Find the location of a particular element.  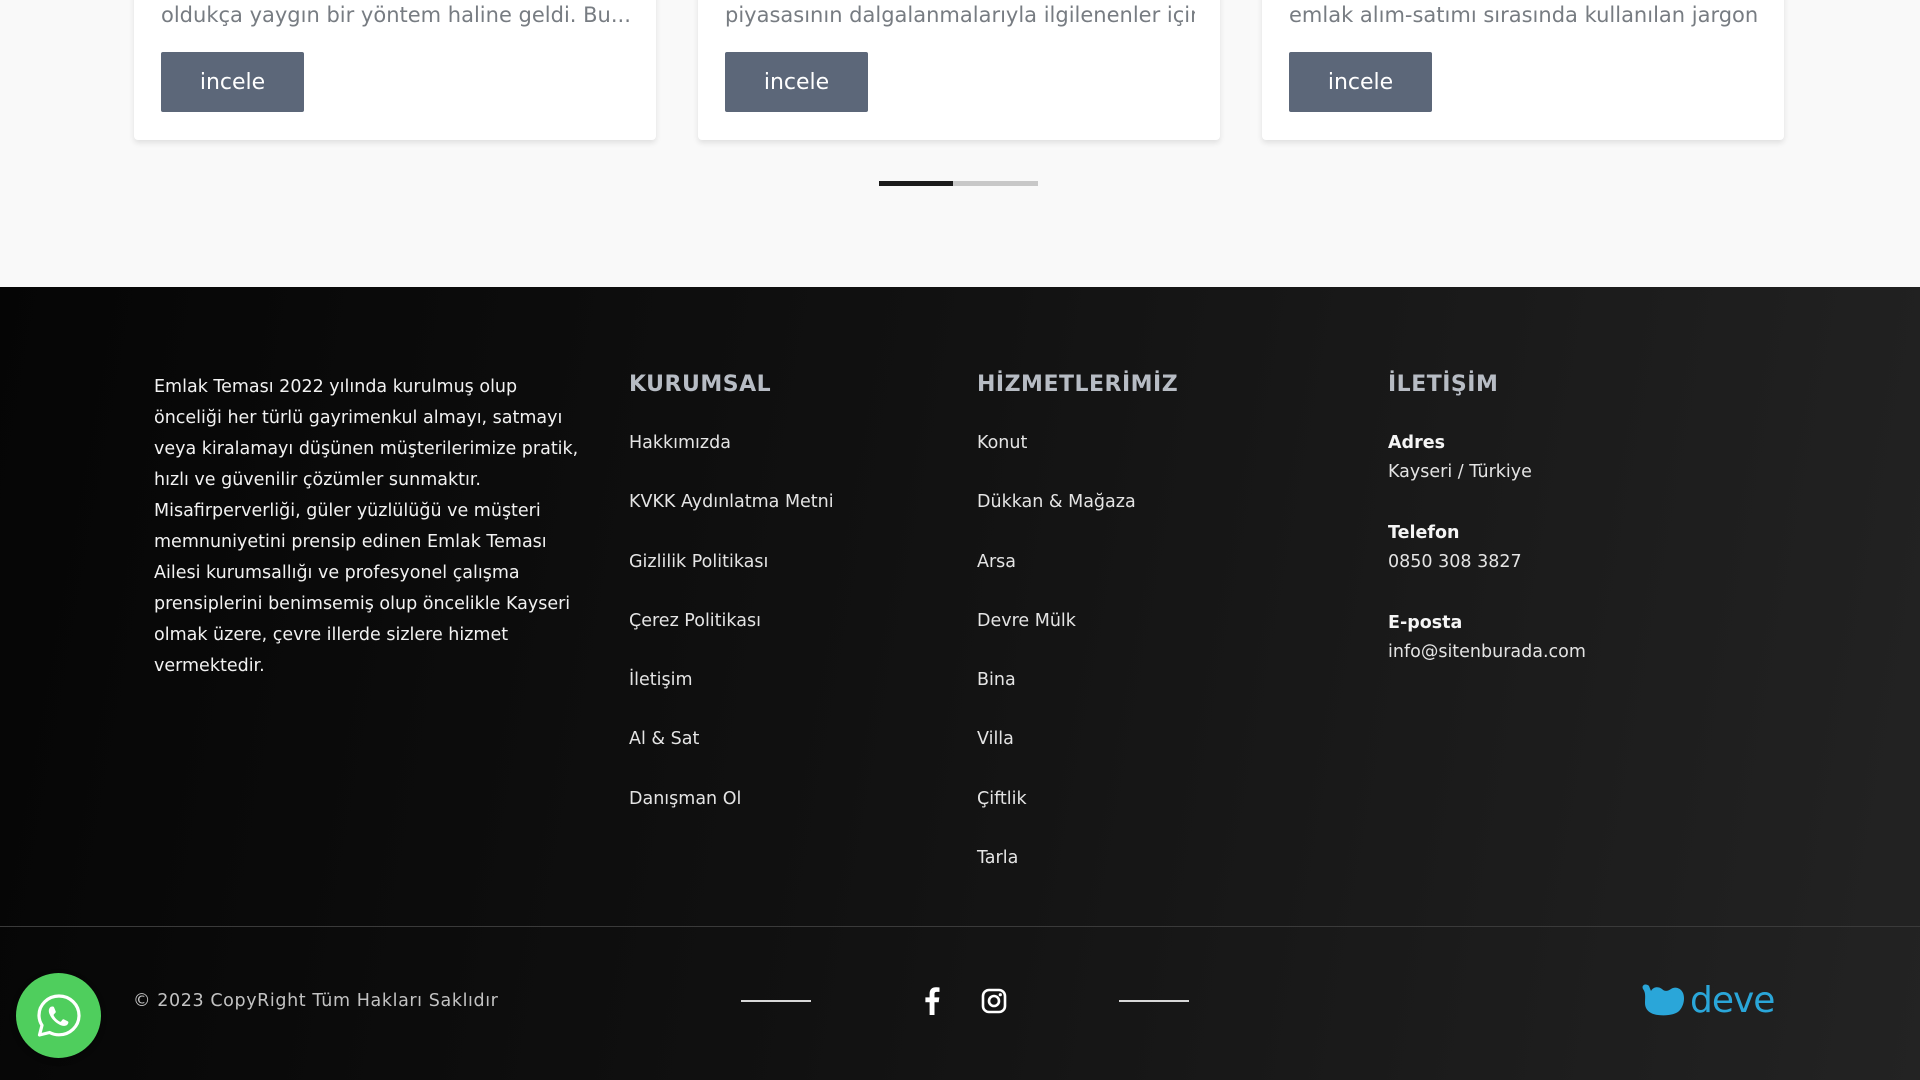

contact-email-label: E-posta is located at coordinates (1425, 623).